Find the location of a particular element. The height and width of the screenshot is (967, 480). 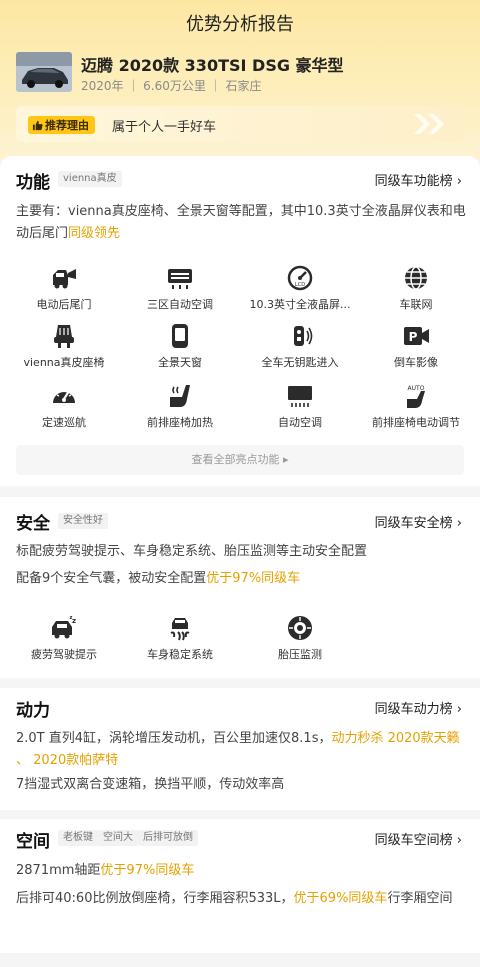

stability-control-icon is located at coordinates (180, 629).